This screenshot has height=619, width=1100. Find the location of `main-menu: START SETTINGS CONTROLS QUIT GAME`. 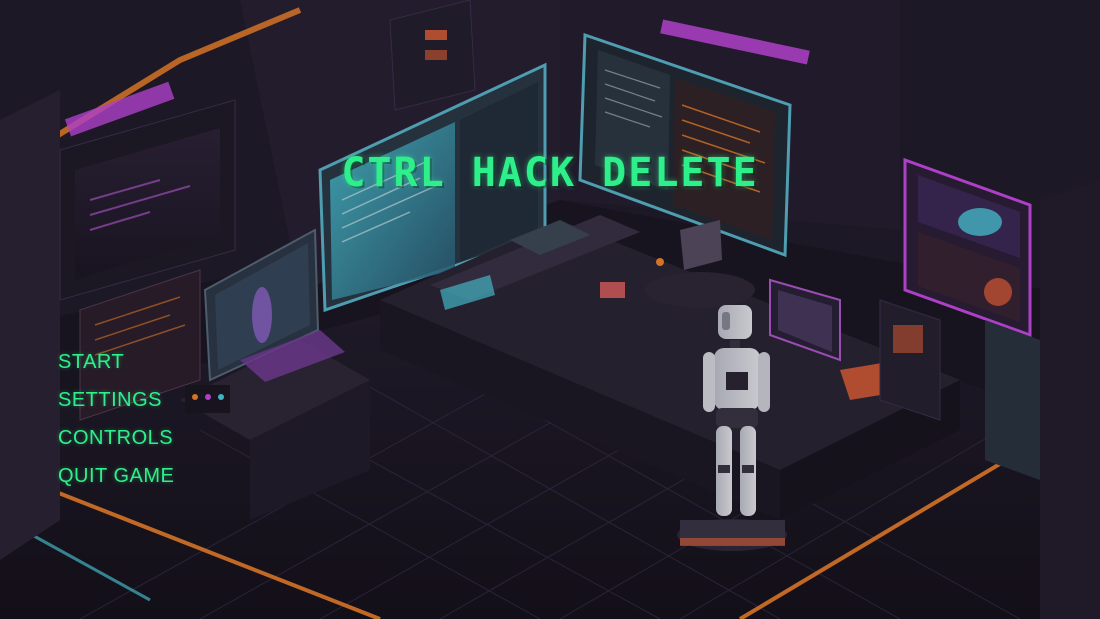

main-menu: START SETTINGS CONTROLS QUIT GAME is located at coordinates (116, 426).